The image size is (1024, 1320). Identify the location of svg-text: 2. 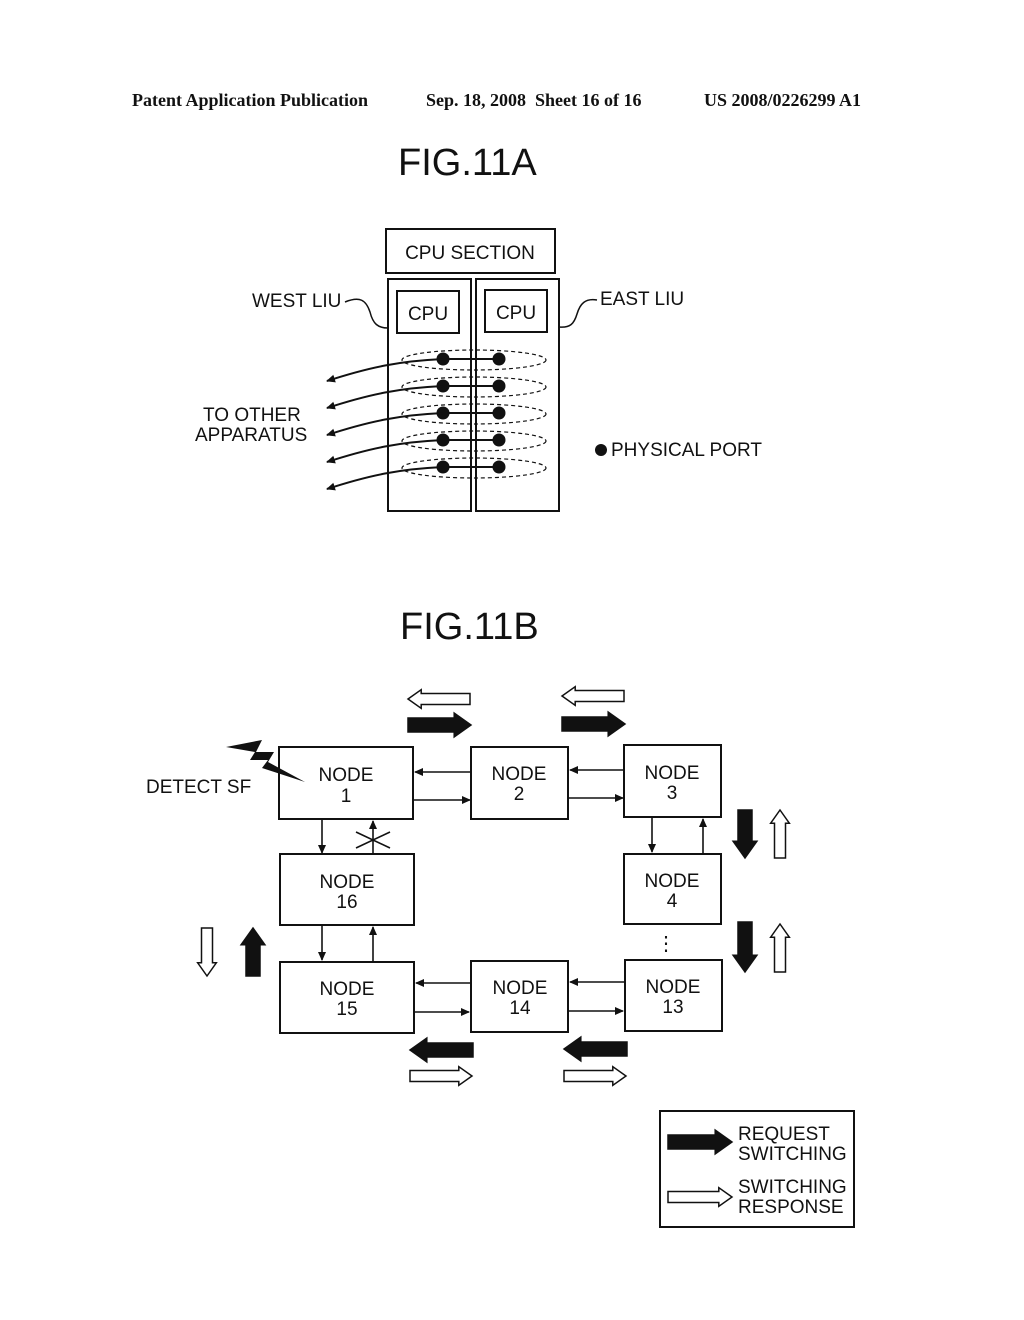
(519, 794).